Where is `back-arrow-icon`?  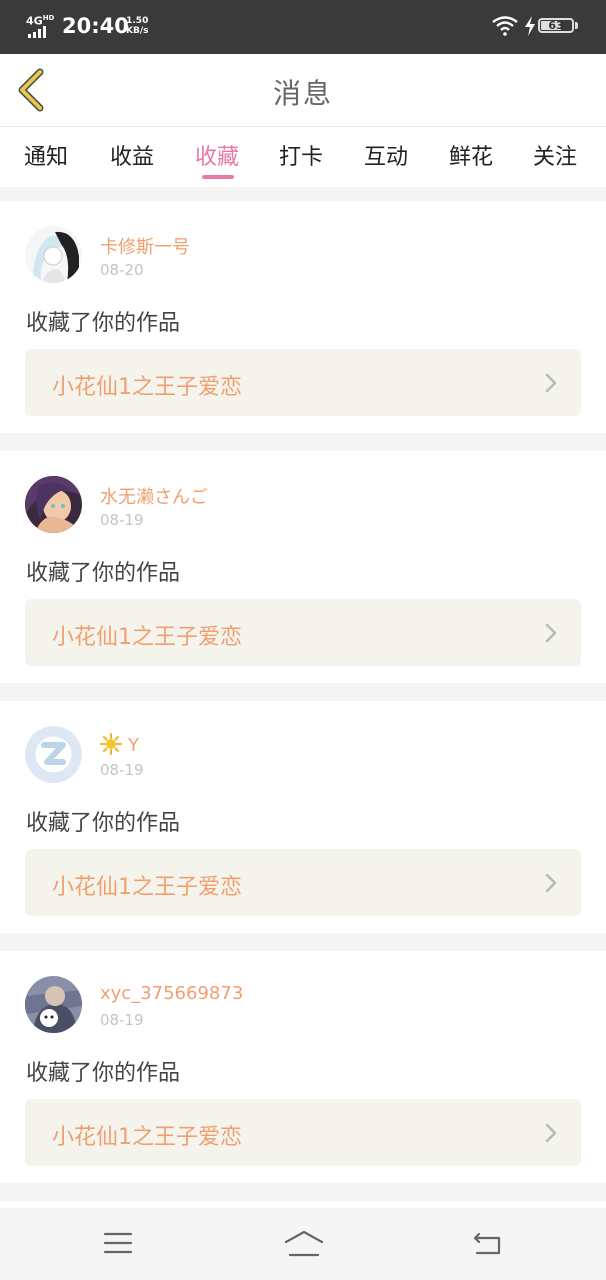
back-arrow-icon is located at coordinates (488, 1243).